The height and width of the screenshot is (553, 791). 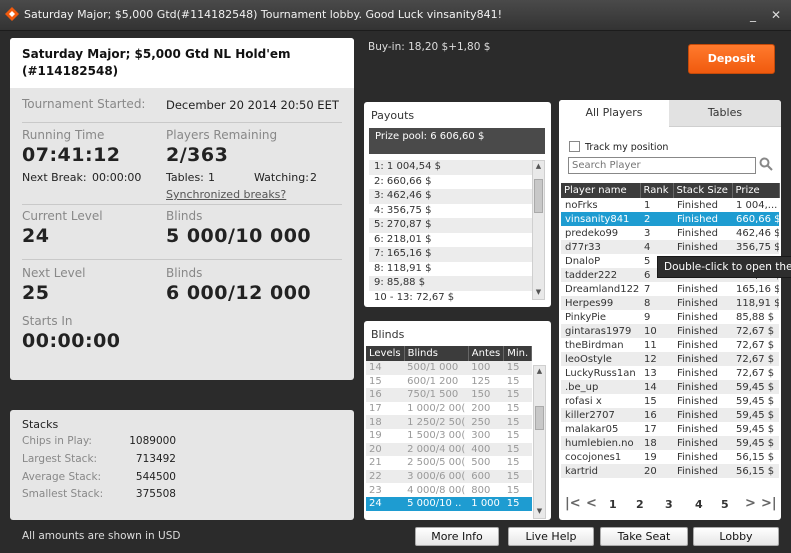 What do you see at coordinates (539, 442) in the screenshot?
I see `blinds-scrollbar: ▲ ▼` at bounding box center [539, 442].